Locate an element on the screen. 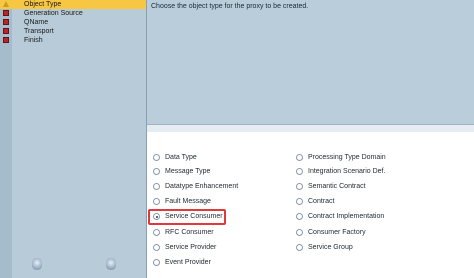 The width and height of the screenshot is (474, 278). option-label: Integration Scenario Def. is located at coordinates (347, 171).